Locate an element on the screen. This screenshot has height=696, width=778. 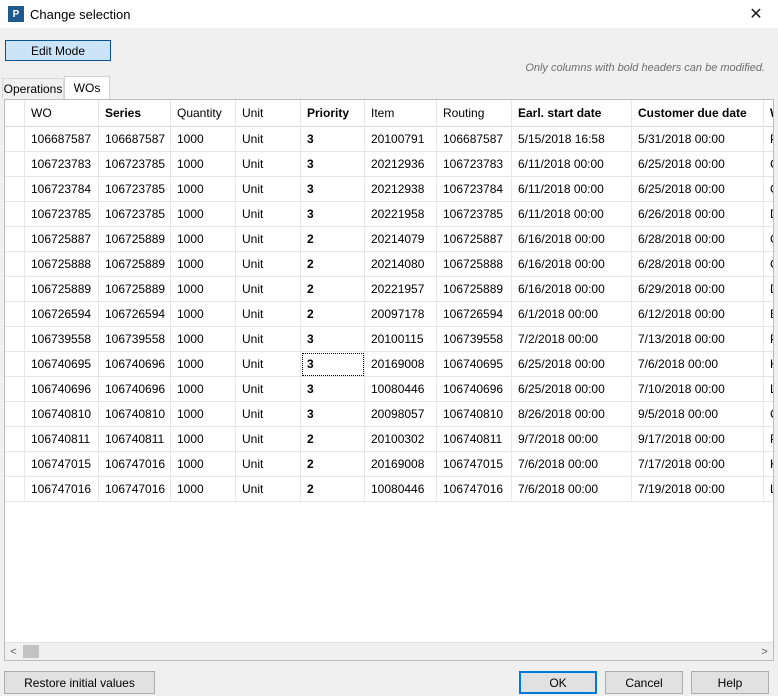
cell-wo: 106740696 is located at coordinates (62, 389).